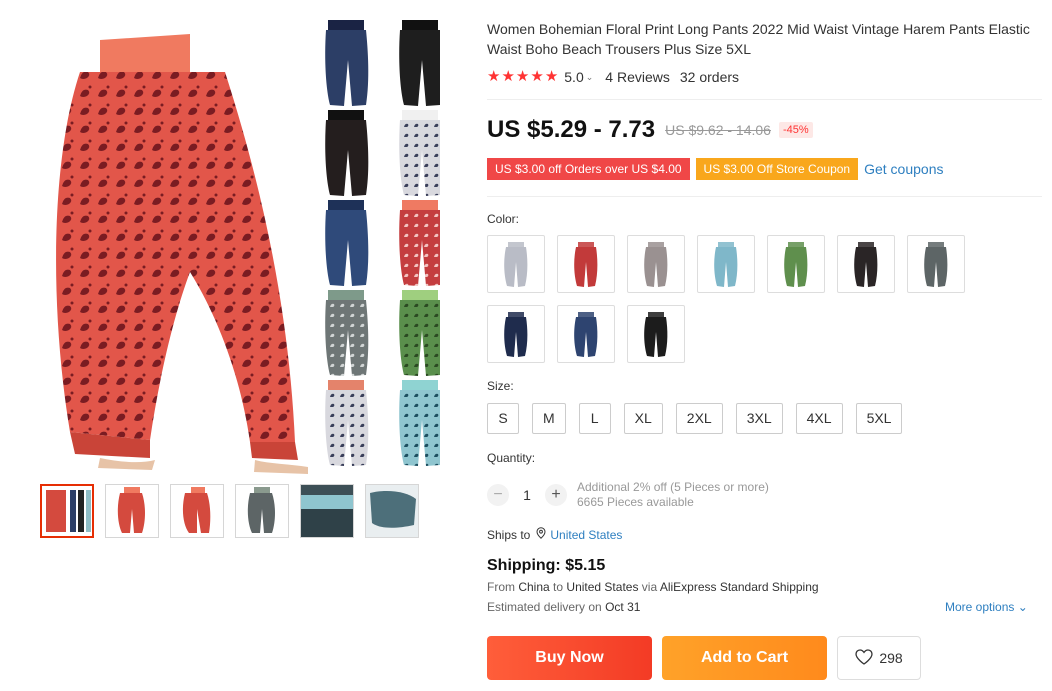 The width and height of the screenshot is (1052, 691). I want to click on rating-value: 5.0, so click(573, 77).